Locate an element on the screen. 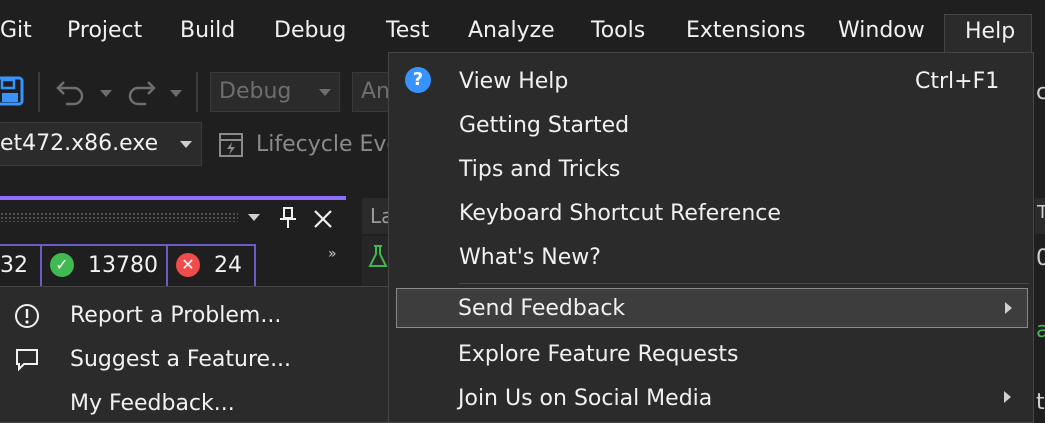 This screenshot has width=1045, height=423. pin-icon is located at coordinates (288, 218).